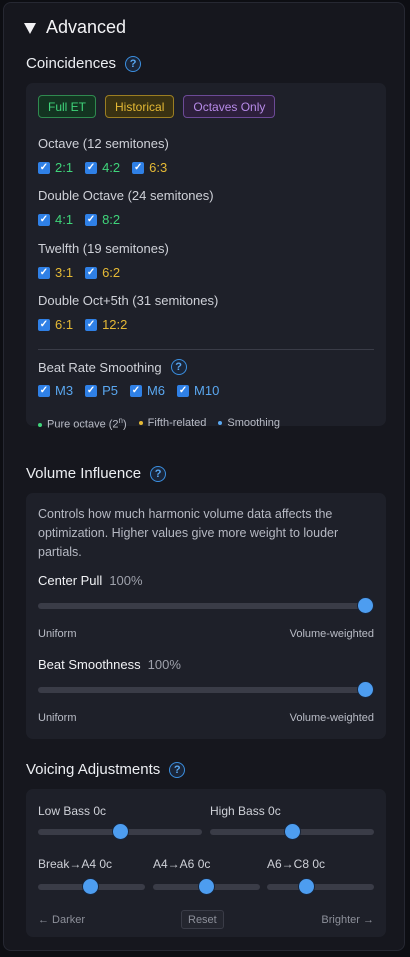  Describe the element at coordinates (177, 423) in the screenshot. I see `legend-fifth-text: Fifth-related` at that location.